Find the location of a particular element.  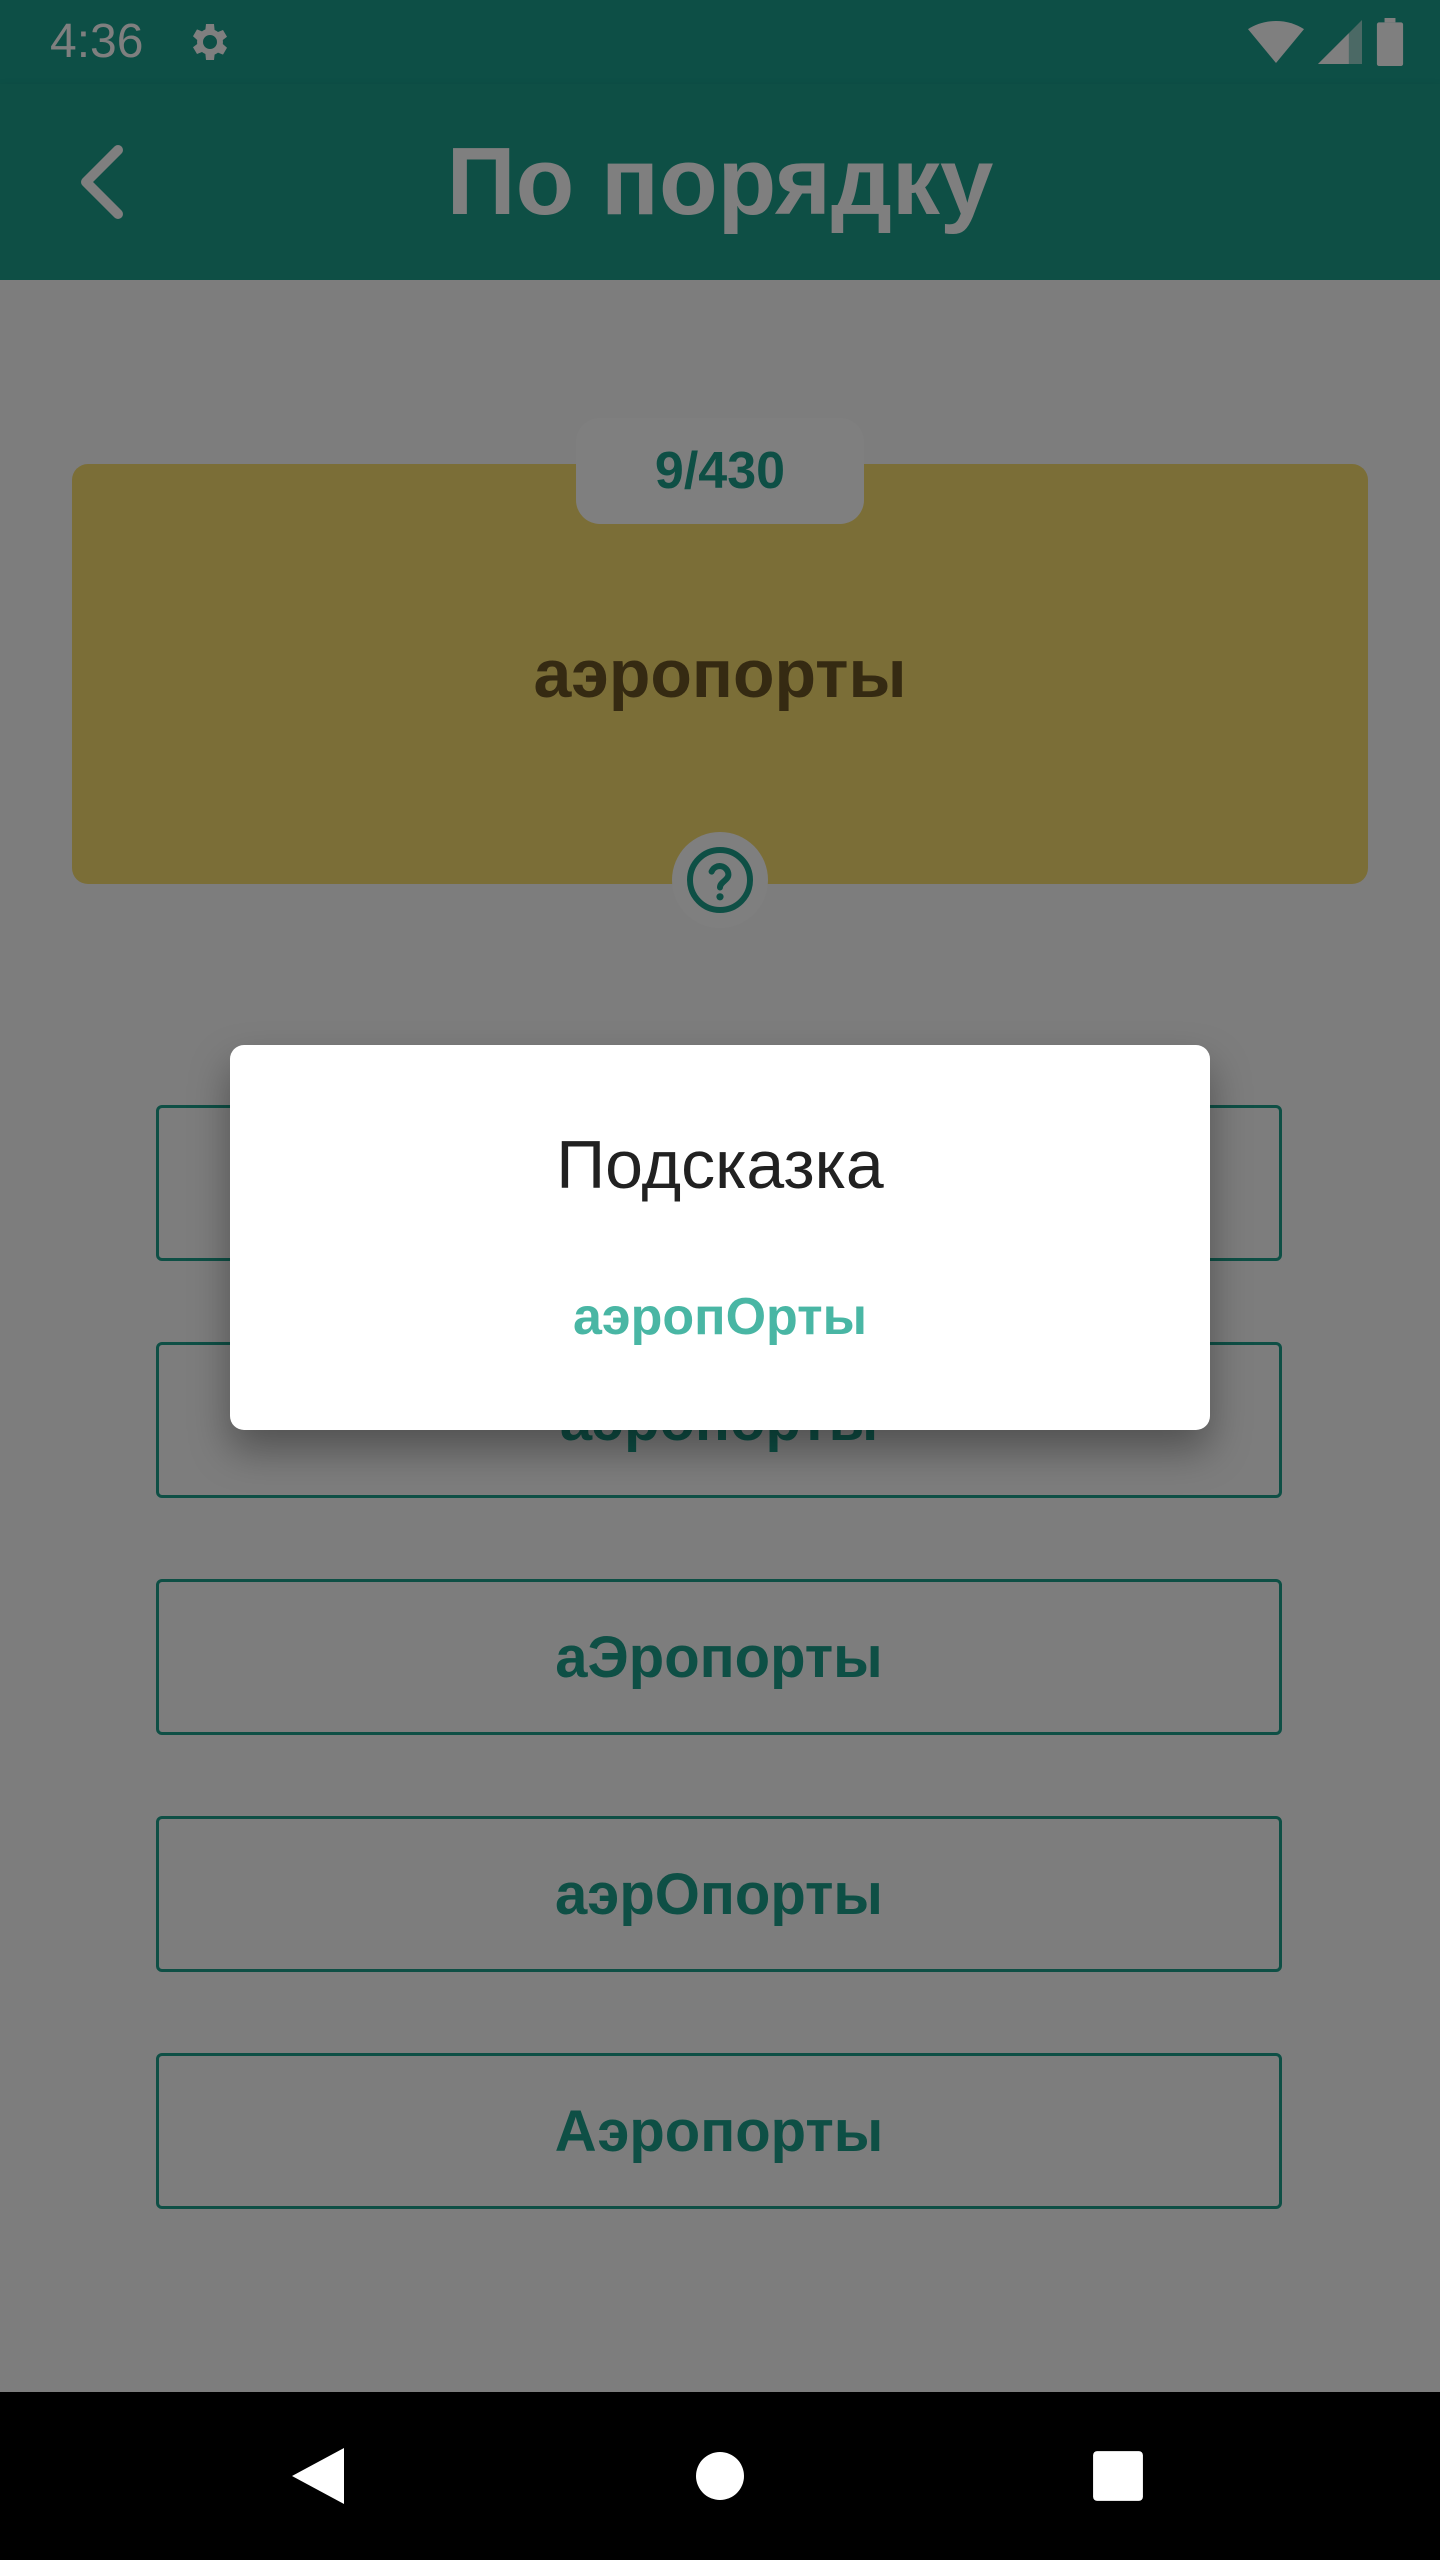

nav-home-icon is located at coordinates (720, 2476).